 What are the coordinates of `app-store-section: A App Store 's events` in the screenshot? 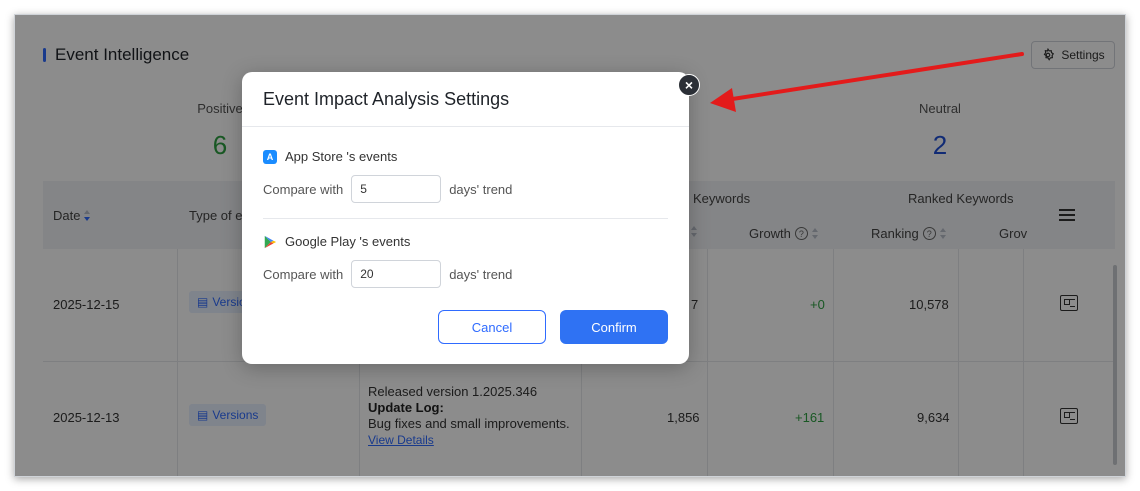 It's located at (330, 156).